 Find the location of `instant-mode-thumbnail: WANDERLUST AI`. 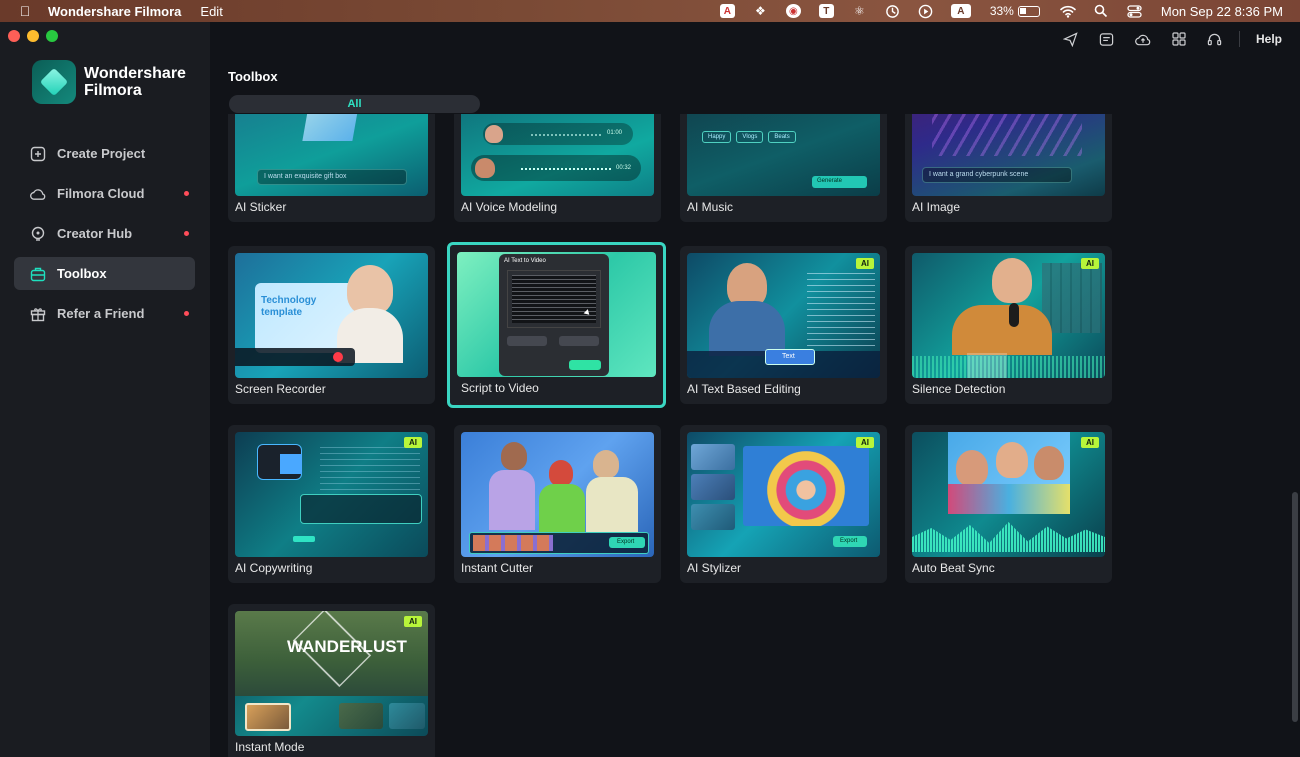

instant-mode-thumbnail: WANDERLUST AI is located at coordinates (331, 673).